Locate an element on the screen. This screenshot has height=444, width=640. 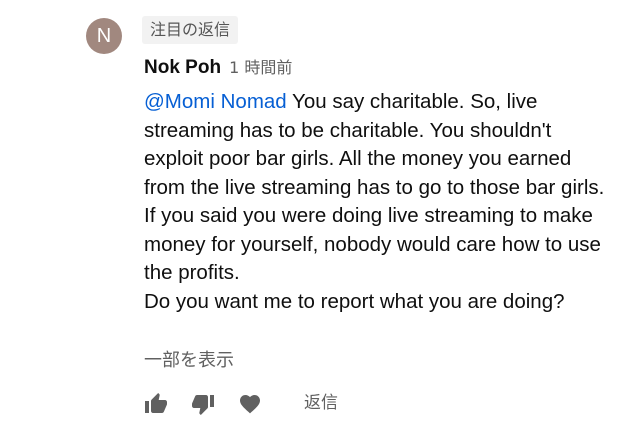
reply-button: 返信 is located at coordinates (321, 403).